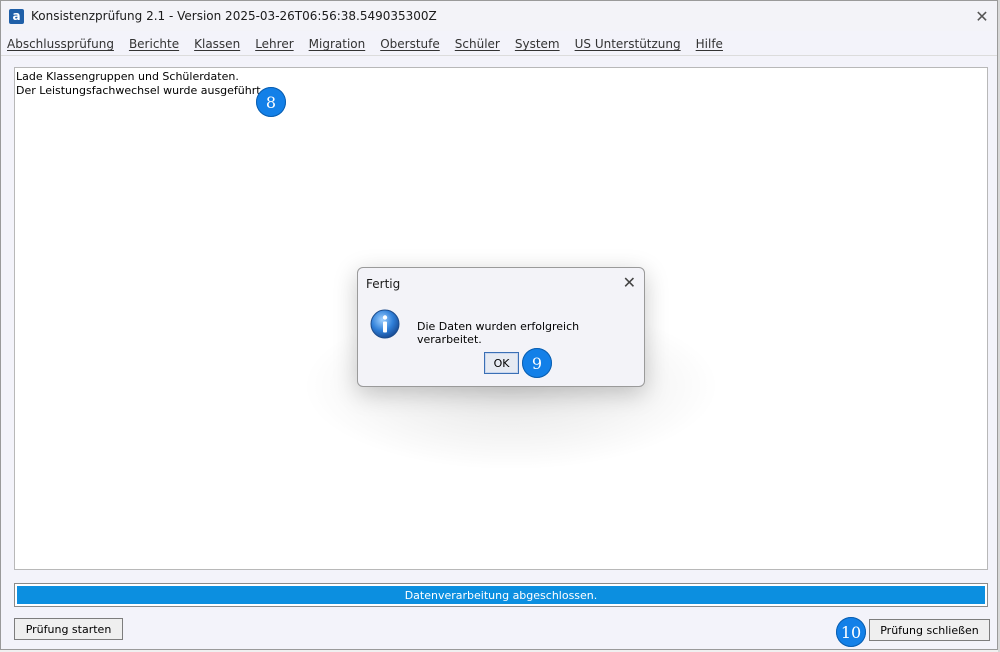 The height and width of the screenshot is (652, 1000). Describe the element at coordinates (271, 102) in the screenshot. I see `step-badge-log: 8` at that location.